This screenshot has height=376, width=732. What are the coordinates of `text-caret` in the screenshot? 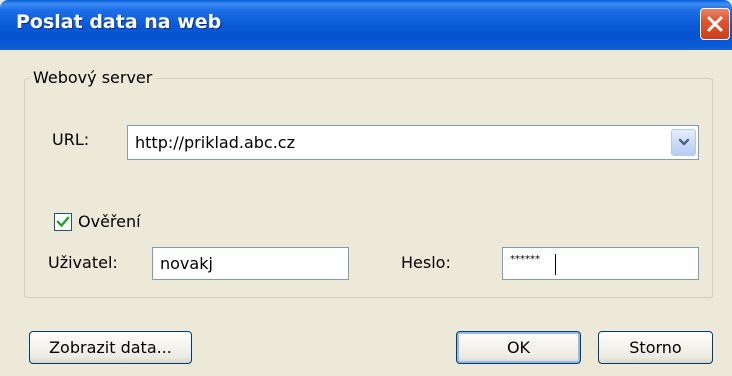 It's located at (555, 264).